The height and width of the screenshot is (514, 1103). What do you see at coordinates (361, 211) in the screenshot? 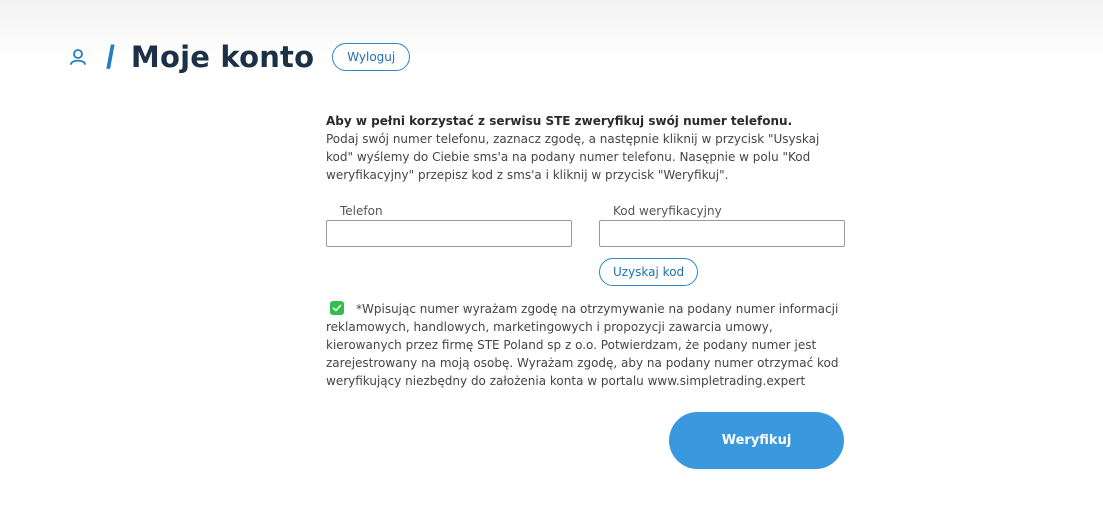
I see `phone-label: Telefon` at bounding box center [361, 211].